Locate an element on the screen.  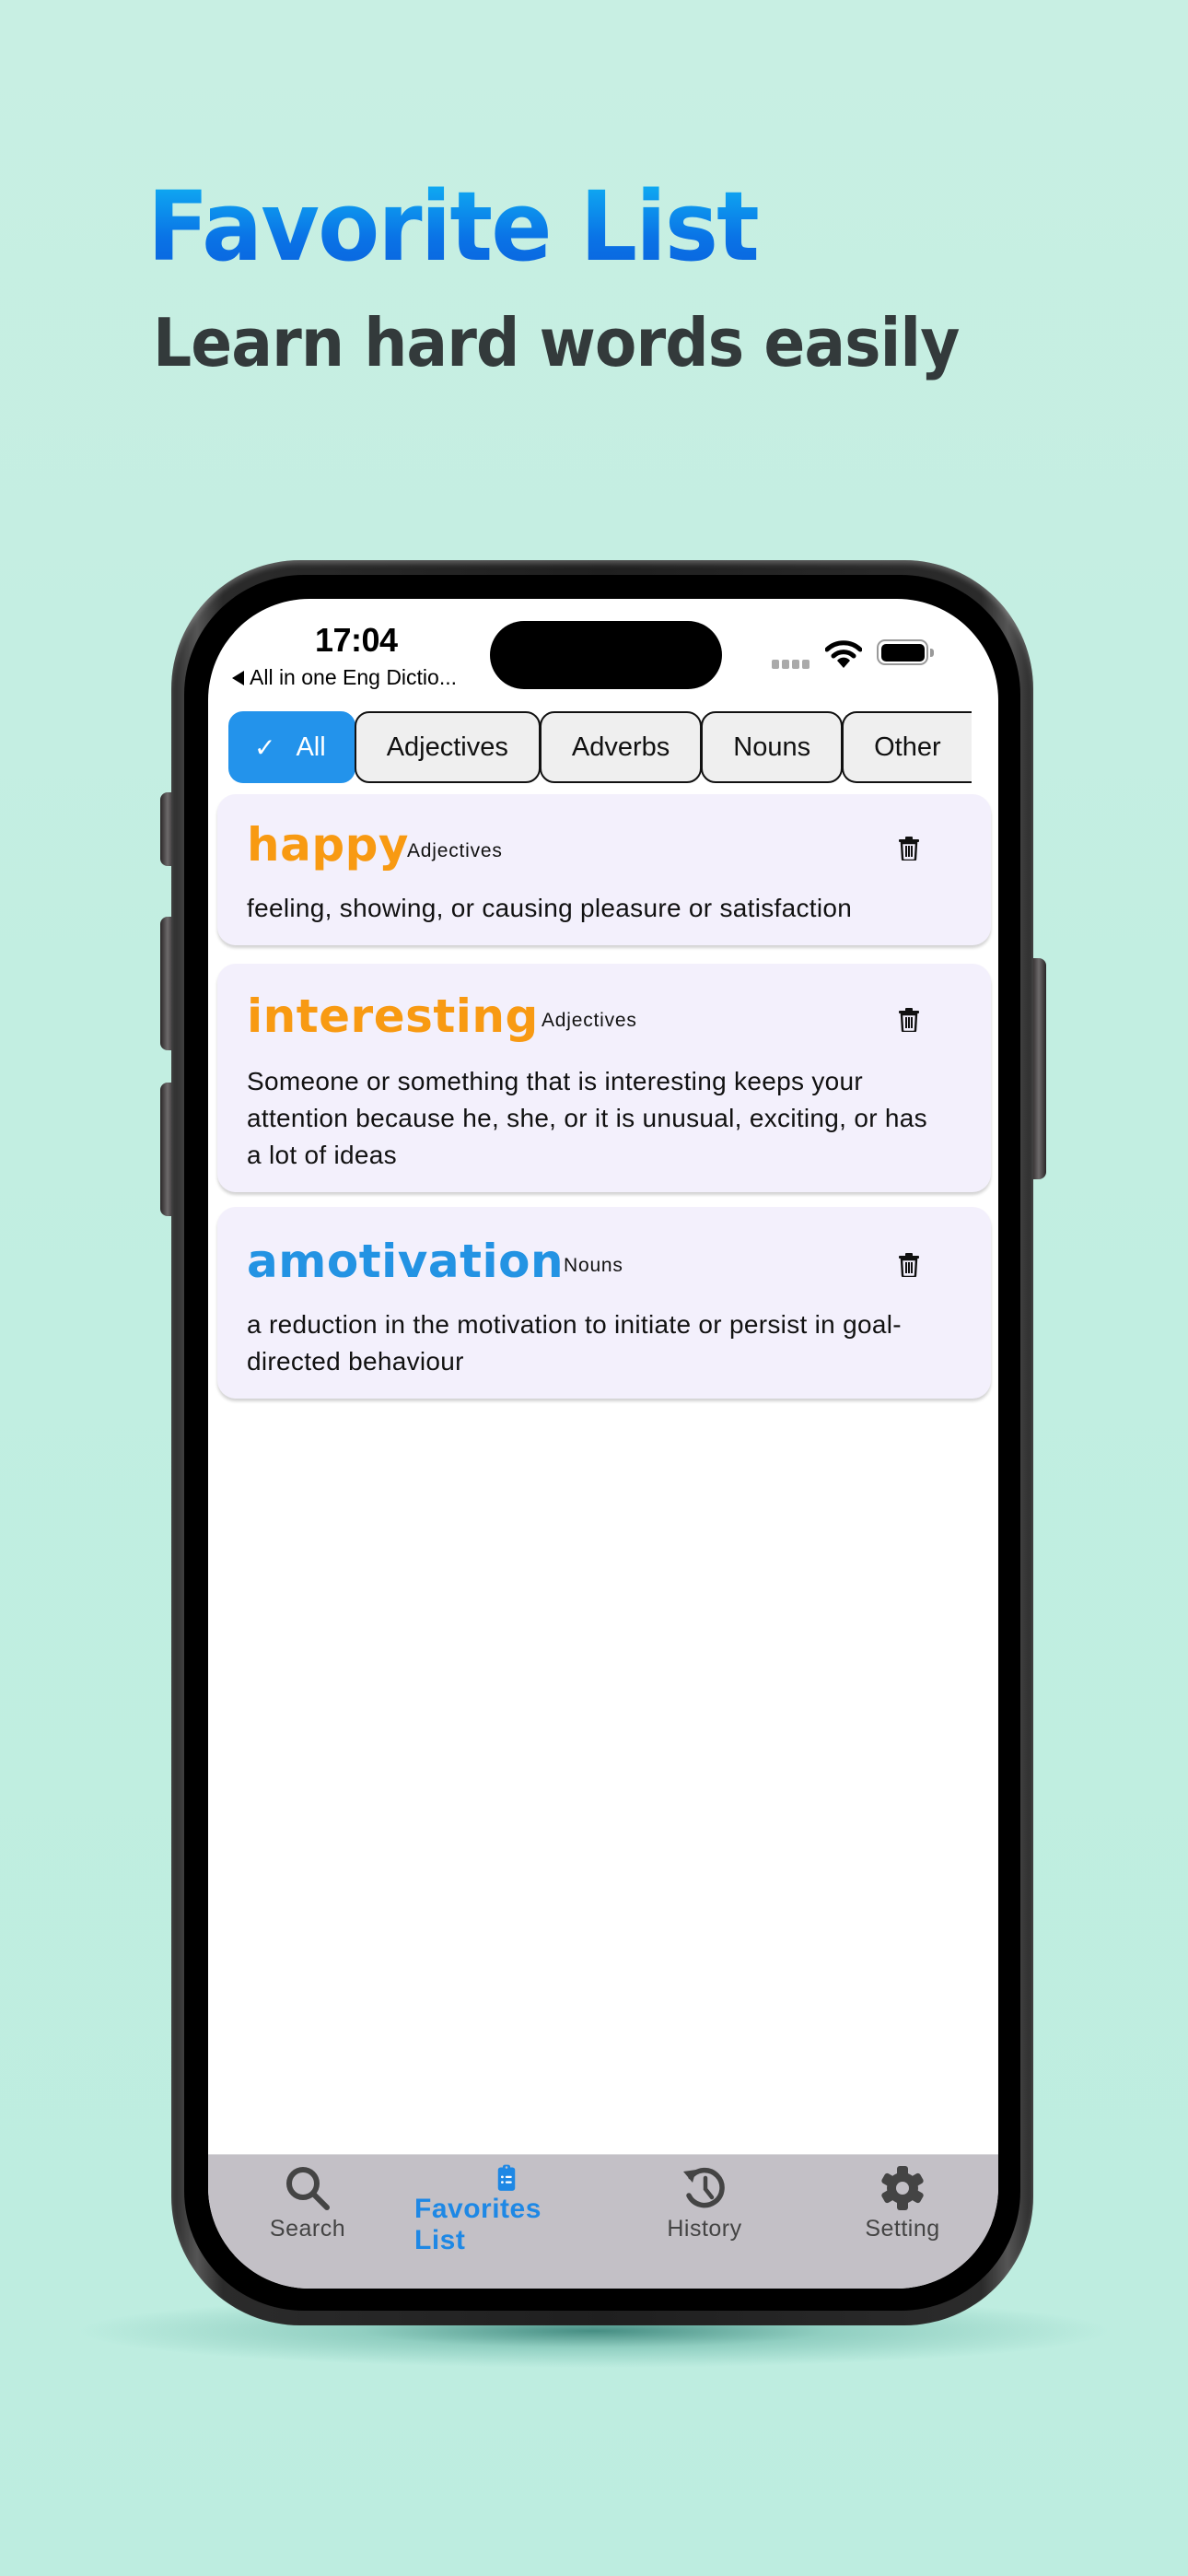
promo-headline: Favorite List is located at coordinates (453, 227).